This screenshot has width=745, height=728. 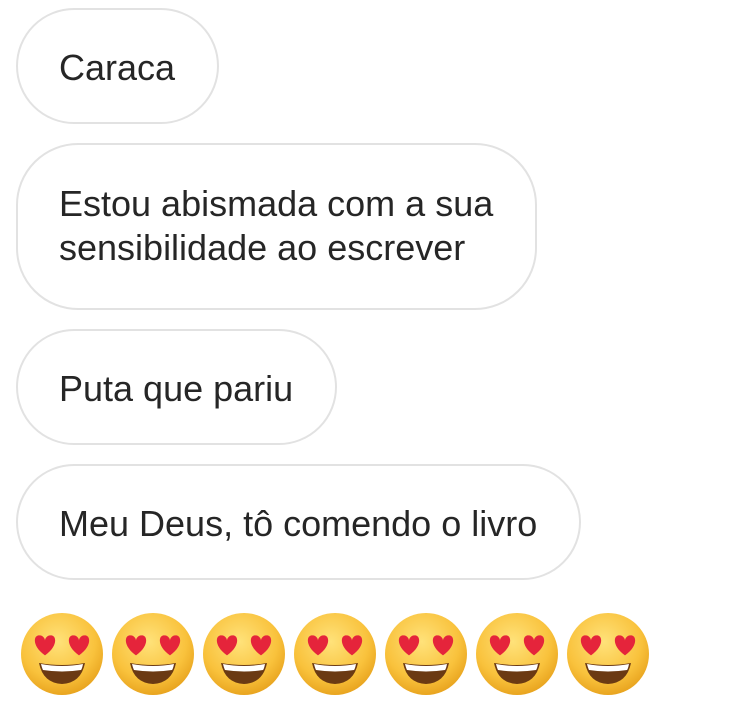 I want to click on message-bubble: Meu Deus, tô comendo o livro, so click(x=299, y=522).